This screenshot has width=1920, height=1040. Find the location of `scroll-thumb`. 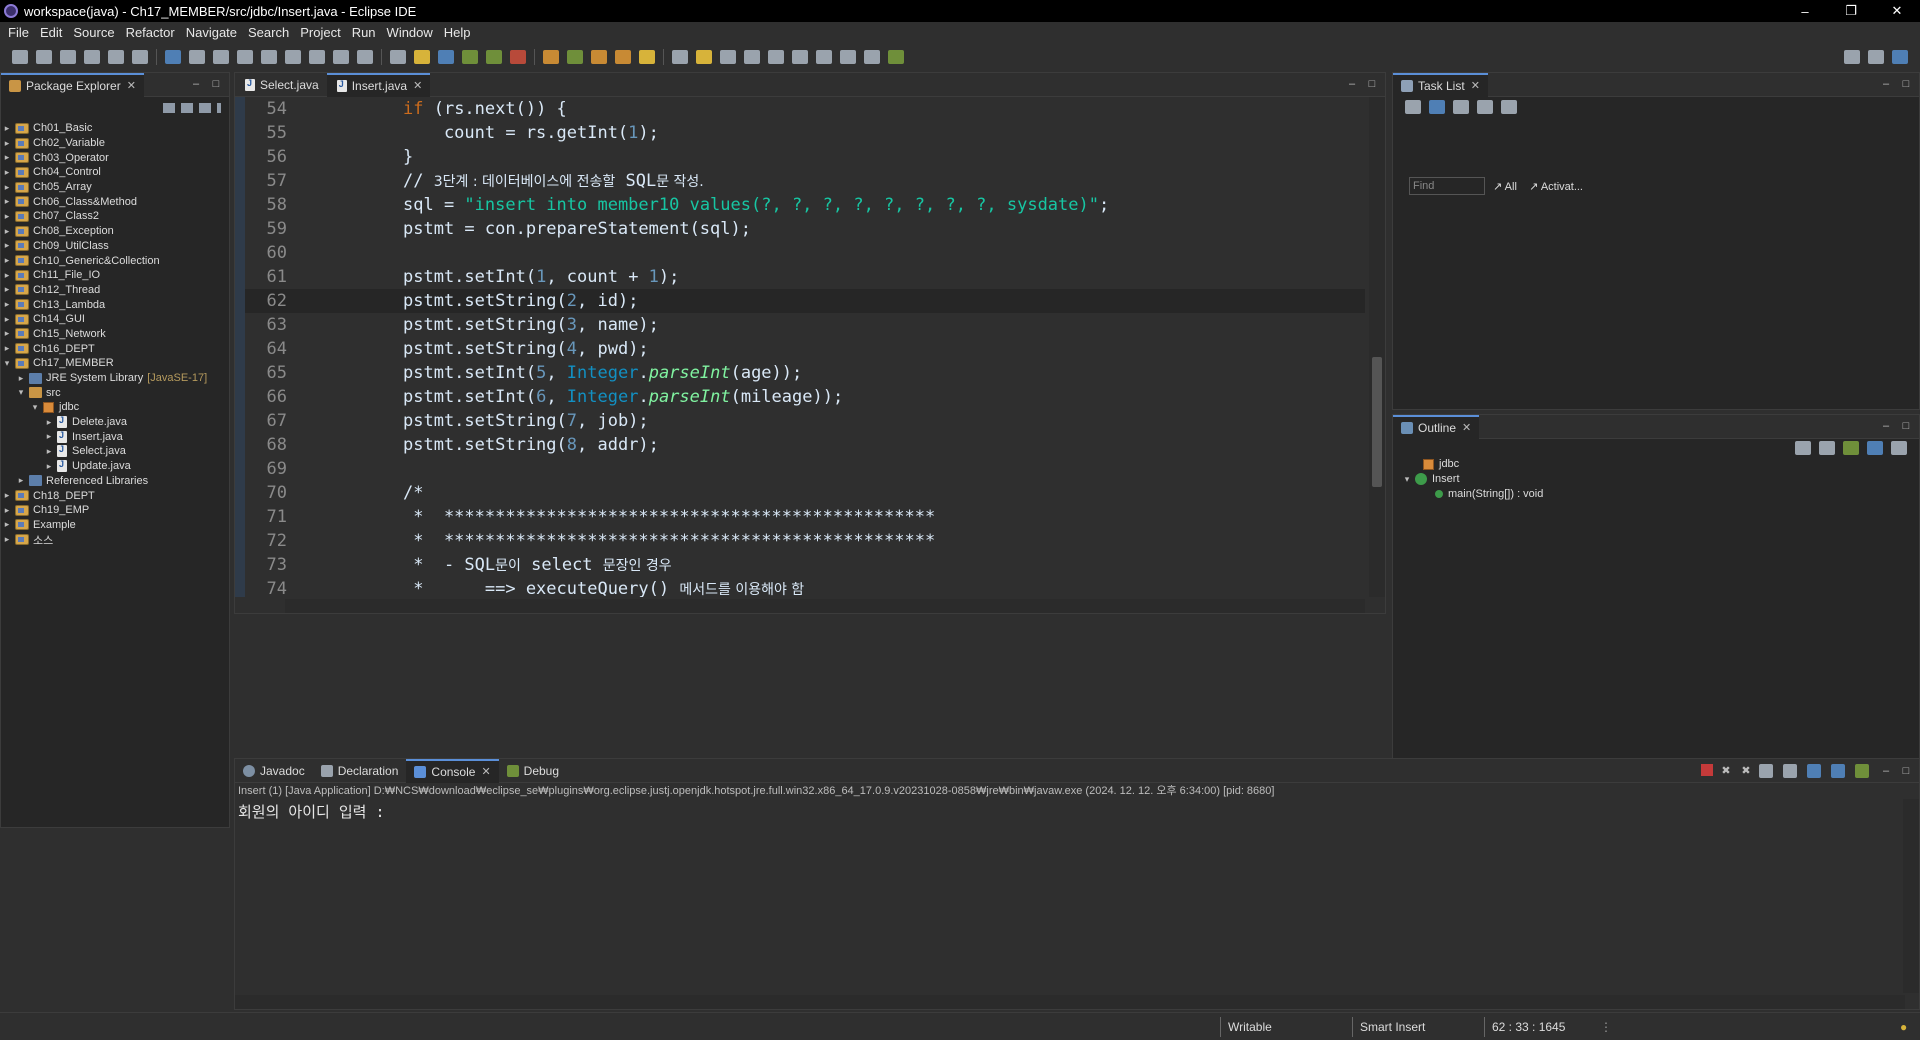

scroll-thumb is located at coordinates (1377, 422).